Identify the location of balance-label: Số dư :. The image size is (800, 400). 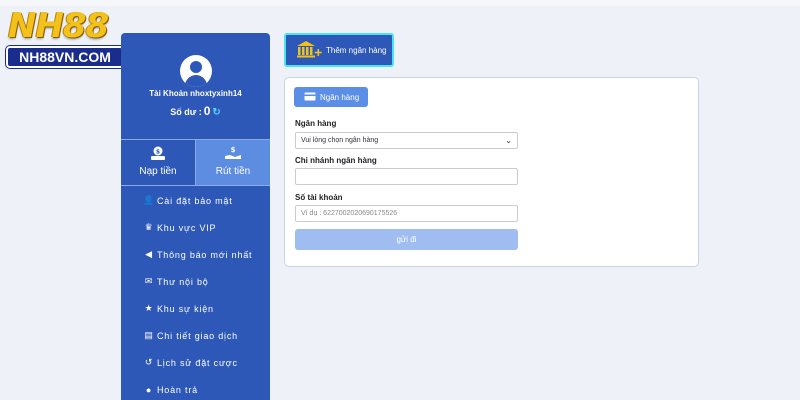
(186, 112).